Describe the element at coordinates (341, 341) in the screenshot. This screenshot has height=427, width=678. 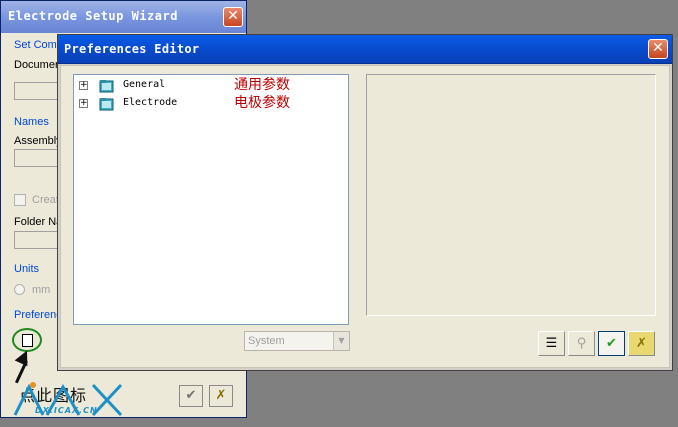
I see `chevron-down-icon: ▼` at that location.